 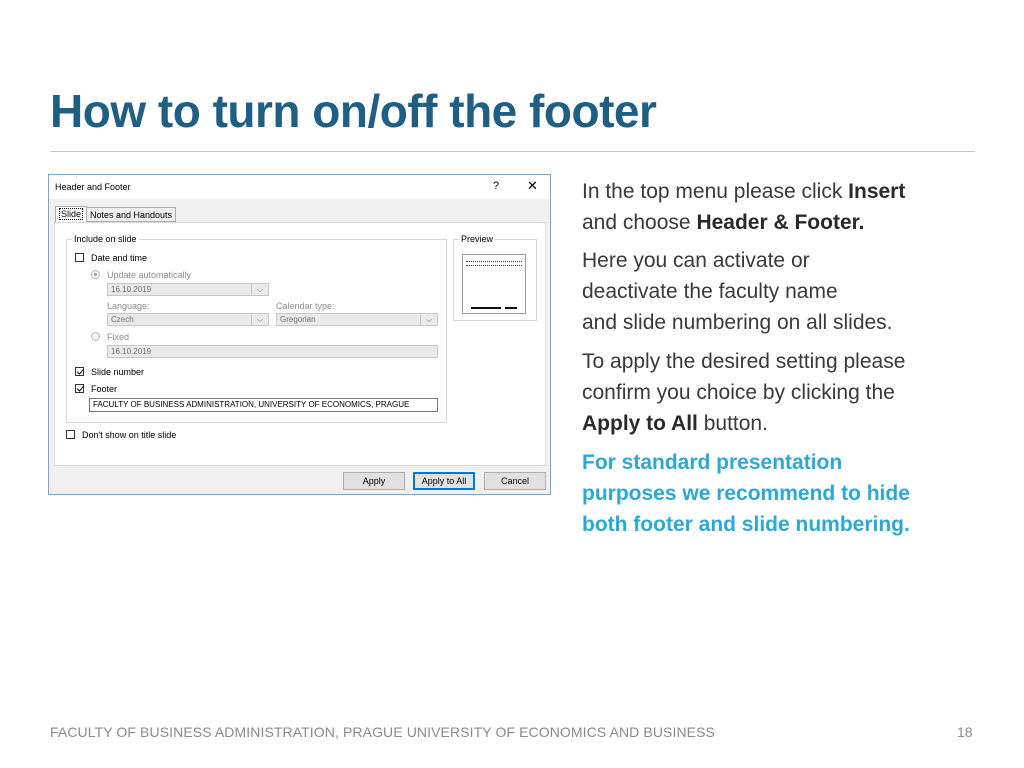 What do you see at coordinates (95, 274) in the screenshot?
I see `update-automatically-radio` at bounding box center [95, 274].